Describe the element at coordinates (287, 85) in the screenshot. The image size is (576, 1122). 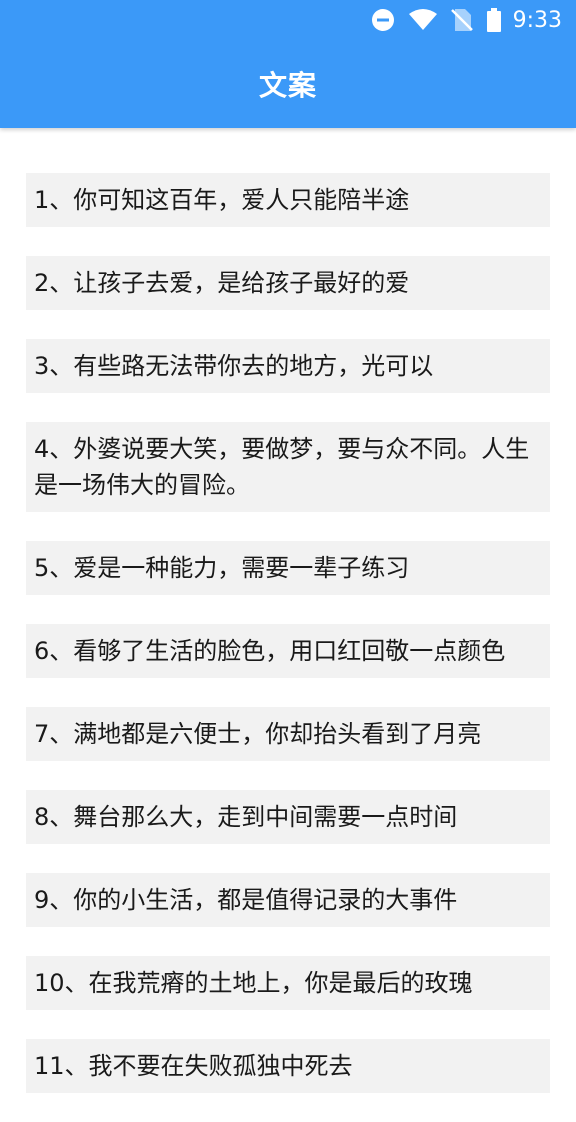
I see `page-title: 文案` at that location.